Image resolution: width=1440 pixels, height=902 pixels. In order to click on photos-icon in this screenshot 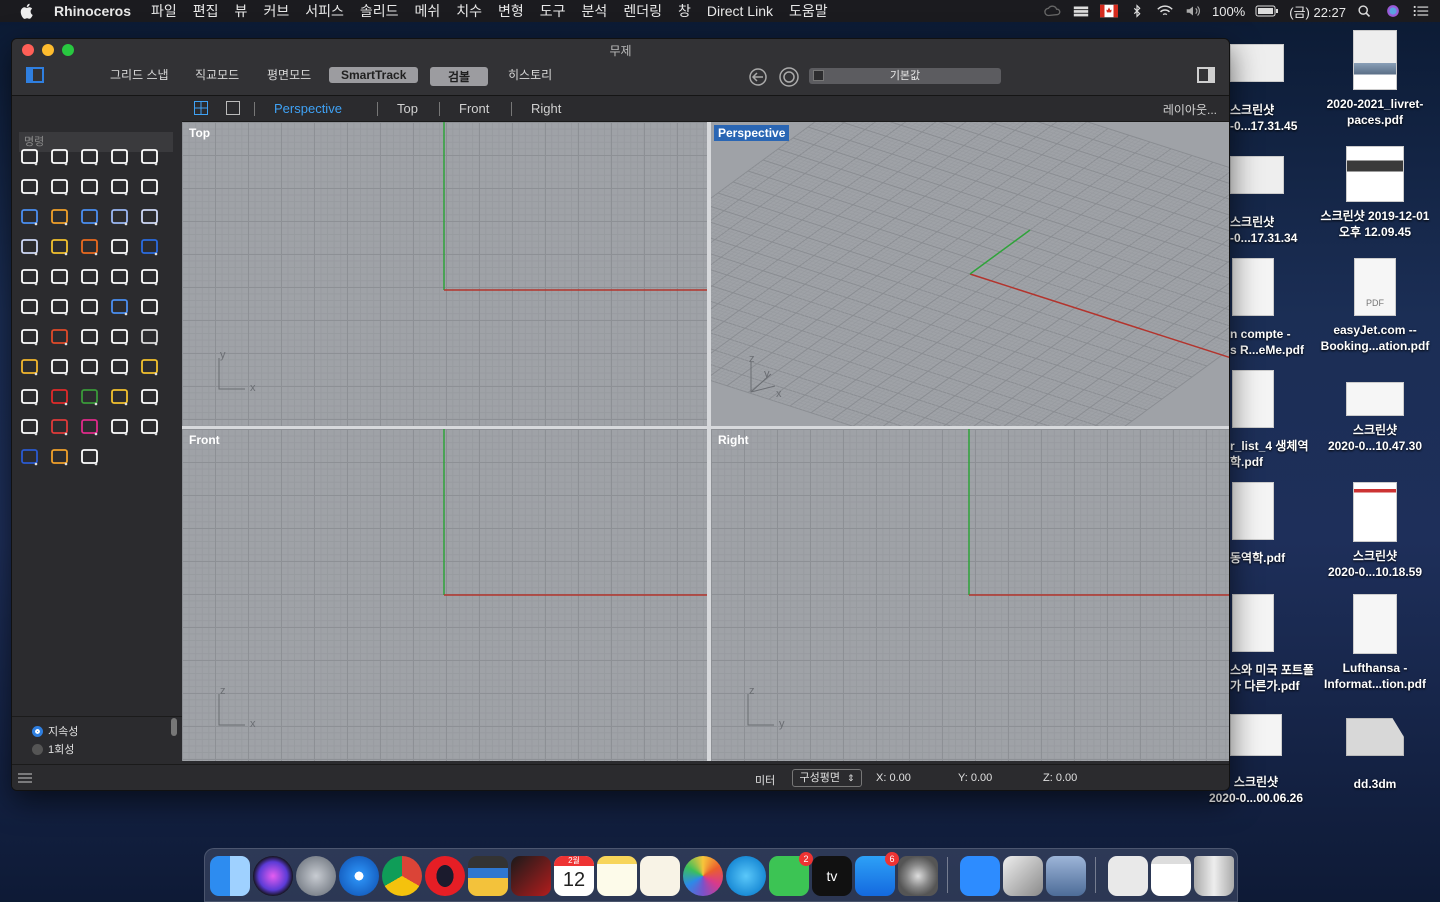, I will do `click(703, 876)`.